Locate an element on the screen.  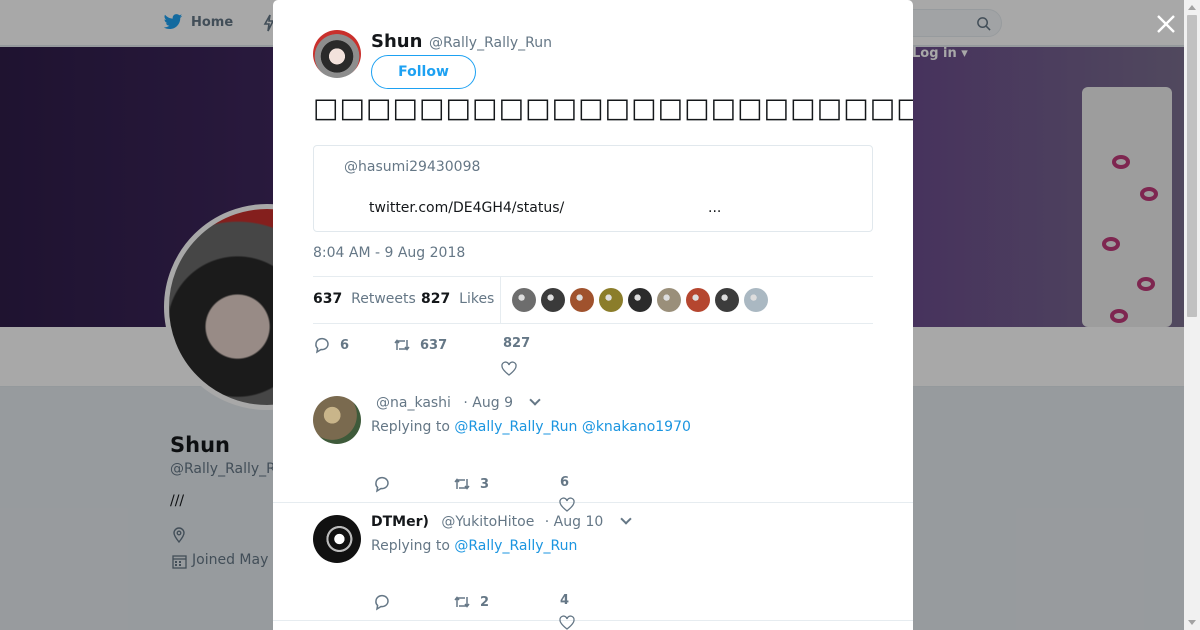
likers-avatars is located at coordinates (640, 300).